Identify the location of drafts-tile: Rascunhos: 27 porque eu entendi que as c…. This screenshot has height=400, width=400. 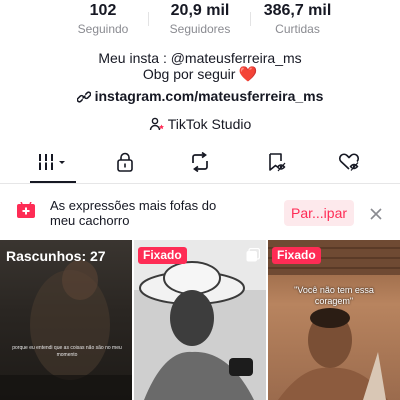
(66, 320).